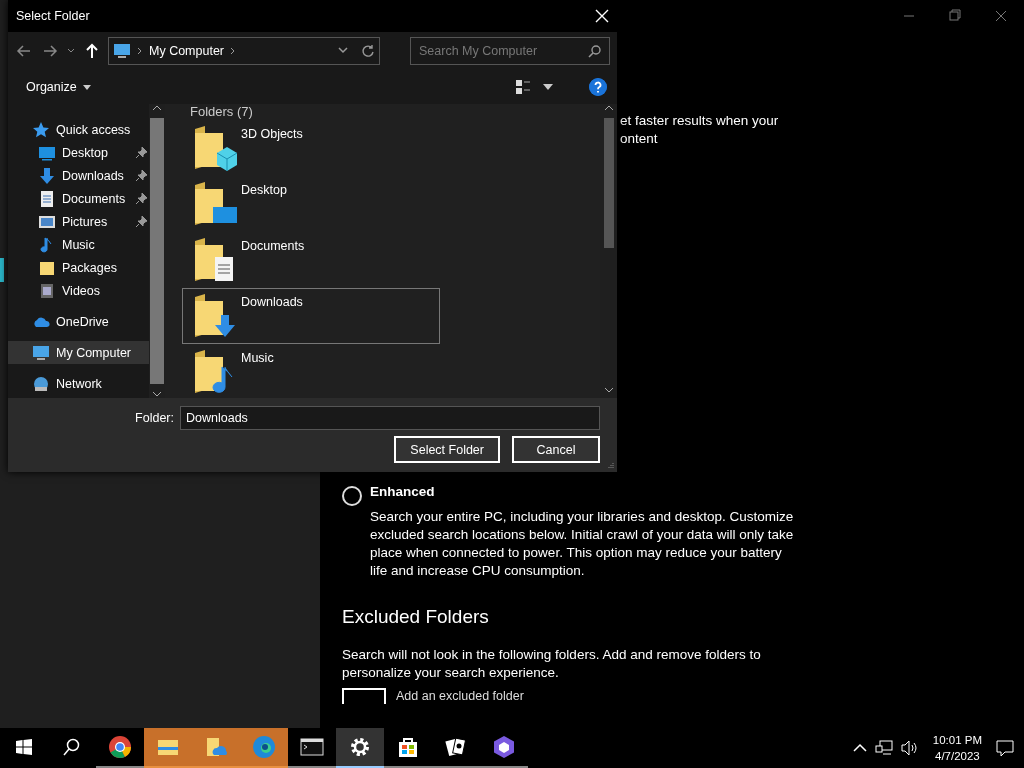  I want to click on folder-label: Folder:, so click(154, 418).